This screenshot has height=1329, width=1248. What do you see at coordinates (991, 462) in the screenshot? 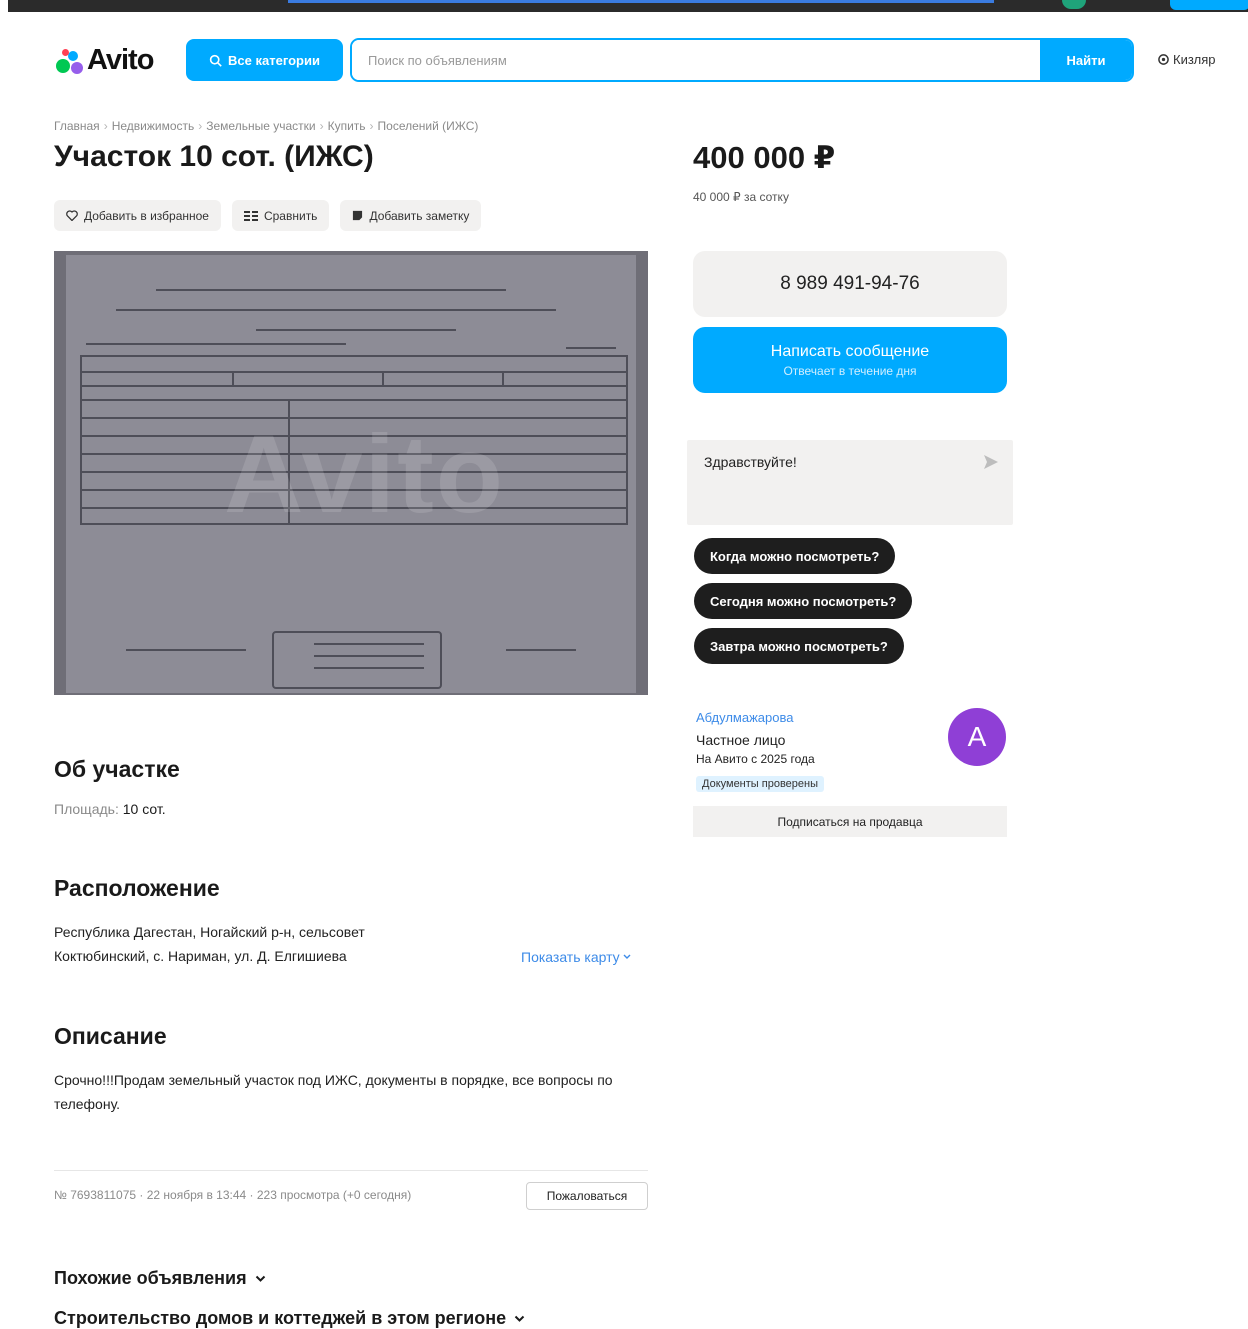
I see `send-icon` at bounding box center [991, 462].